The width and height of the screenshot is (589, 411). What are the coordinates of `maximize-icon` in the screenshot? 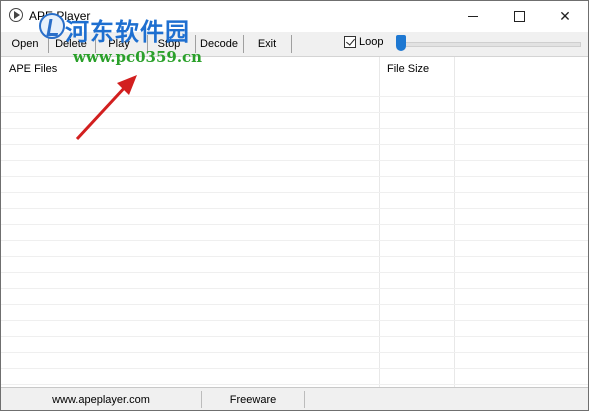 It's located at (519, 16).